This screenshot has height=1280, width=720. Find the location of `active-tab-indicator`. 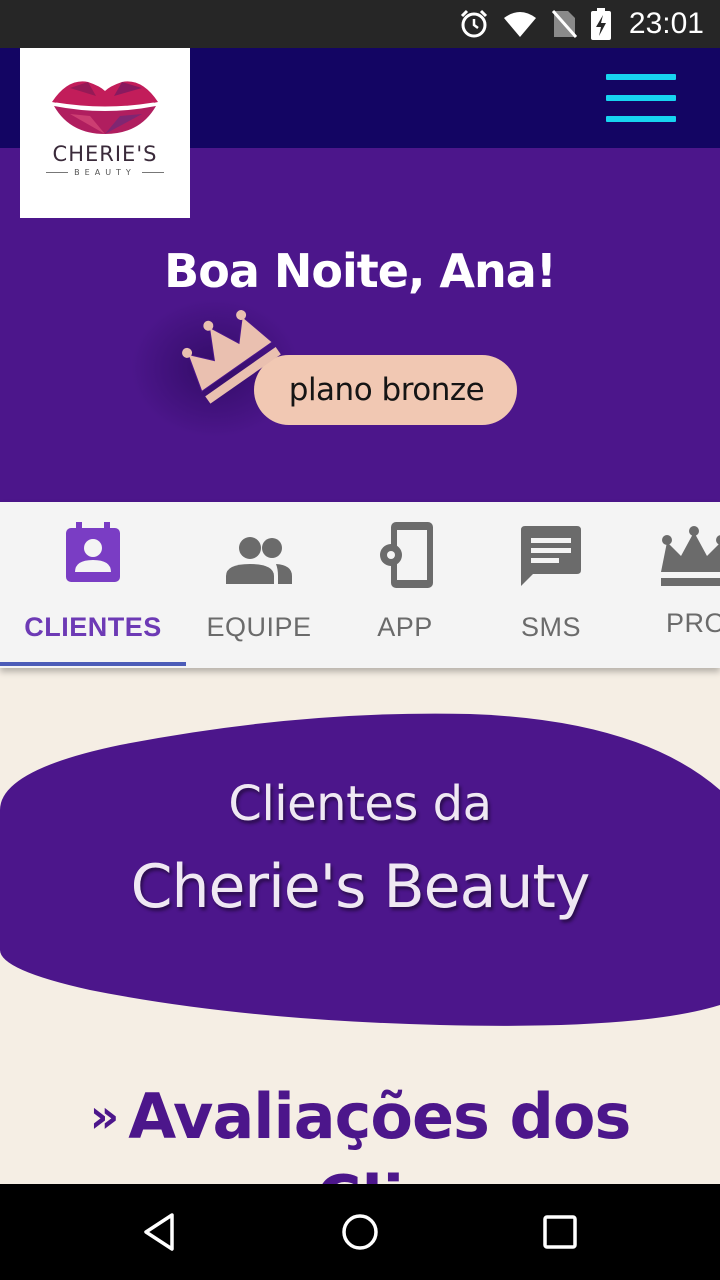

active-tab-indicator is located at coordinates (93, 664).